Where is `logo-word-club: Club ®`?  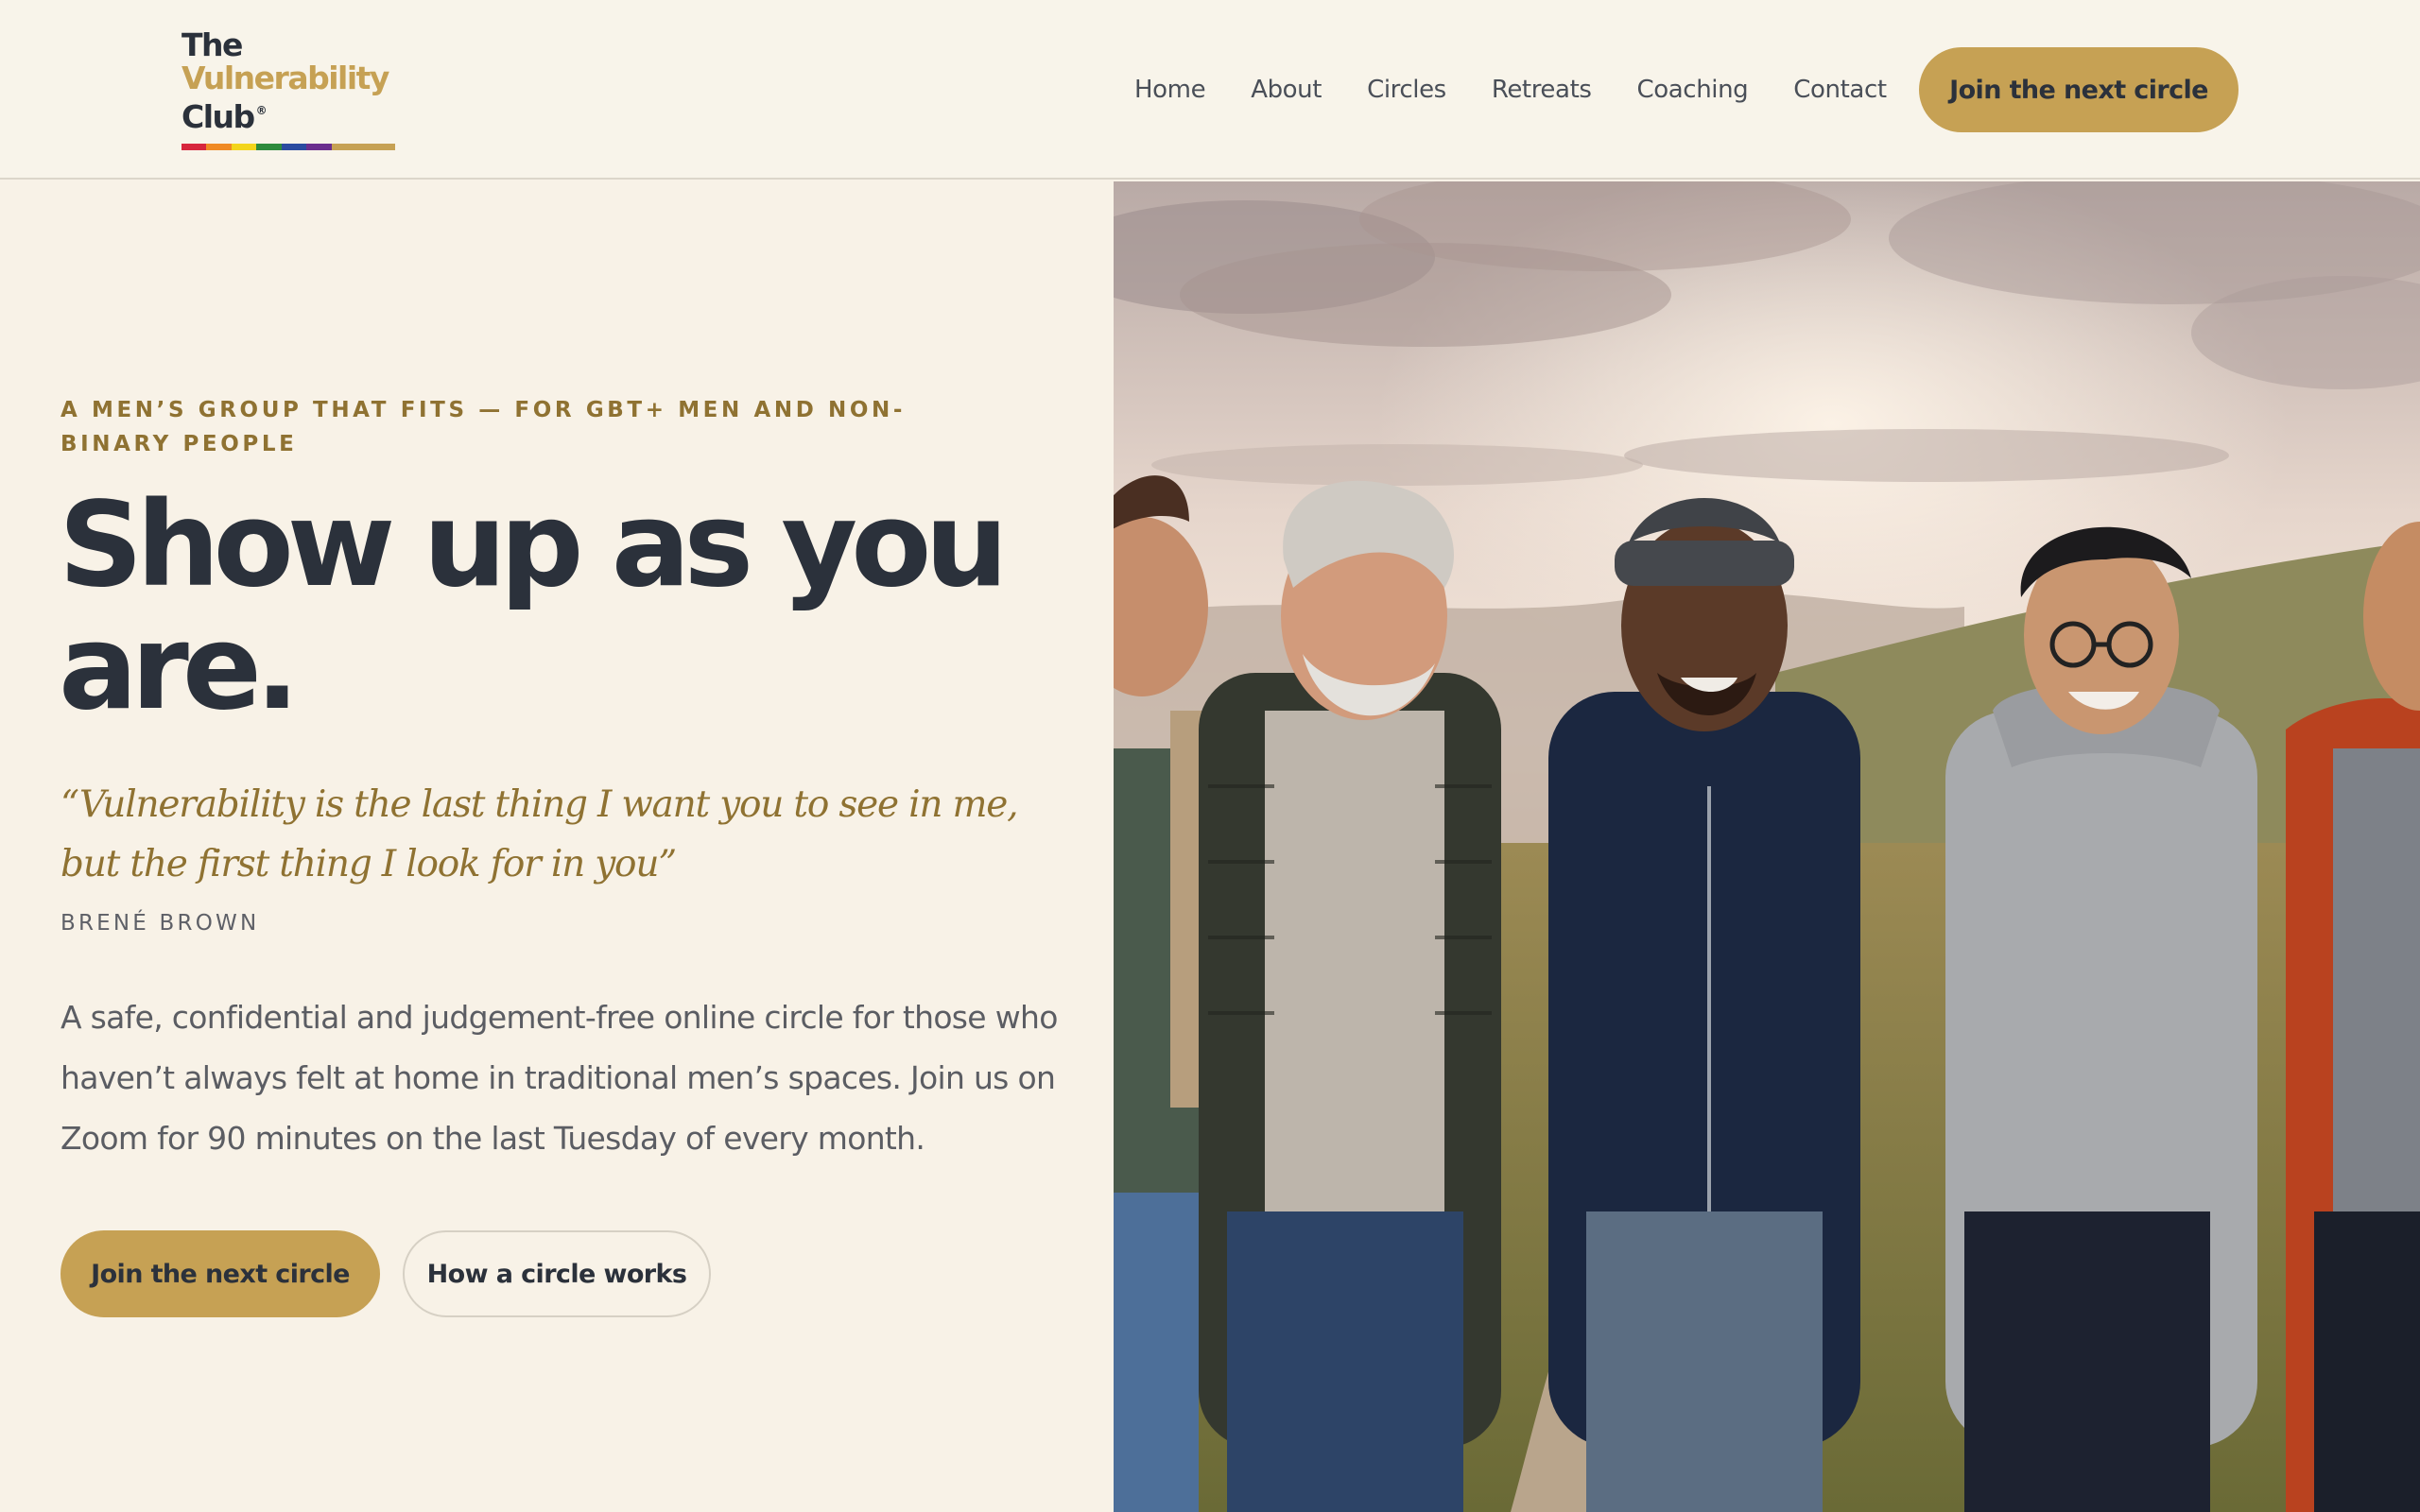 logo-word-club: Club ® is located at coordinates (290, 113).